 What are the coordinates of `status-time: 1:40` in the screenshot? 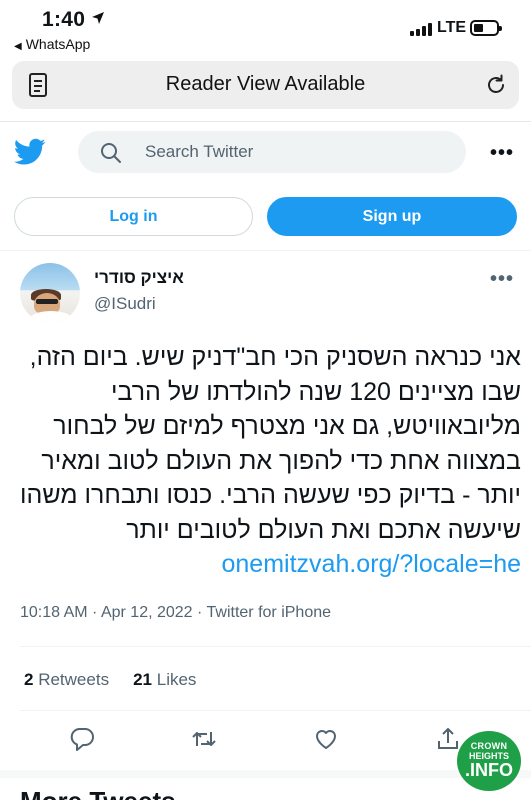 It's located at (64, 19).